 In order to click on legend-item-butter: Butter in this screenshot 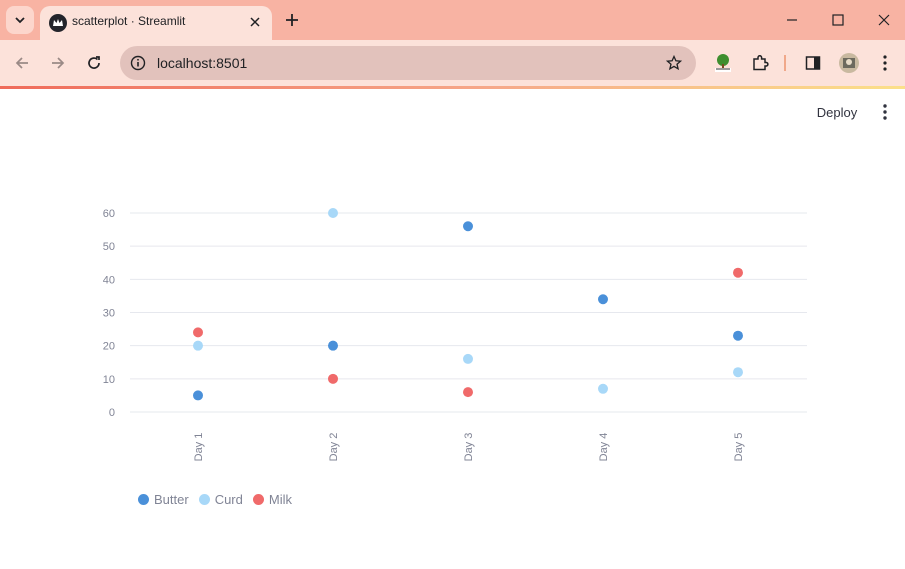, I will do `click(163, 499)`.